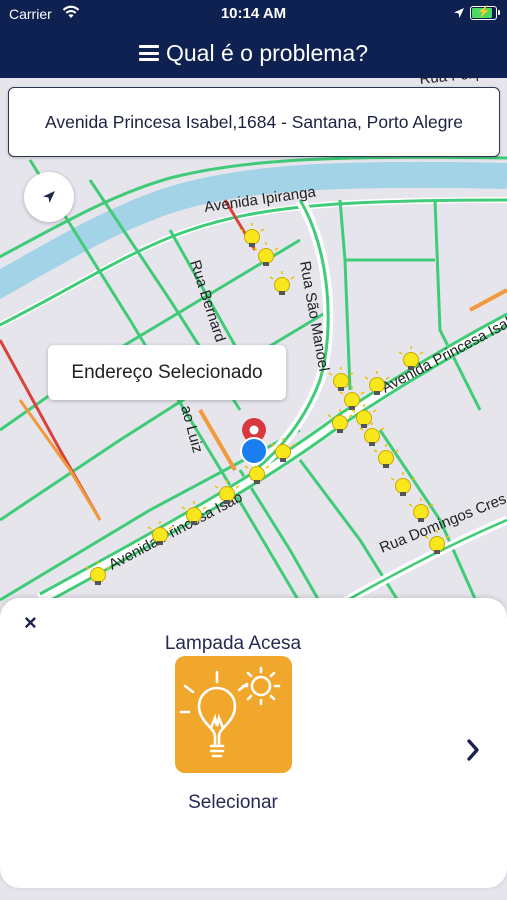  What do you see at coordinates (233, 643) in the screenshot?
I see `category-title: Lampada Acesa` at bounding box center [233, 643].